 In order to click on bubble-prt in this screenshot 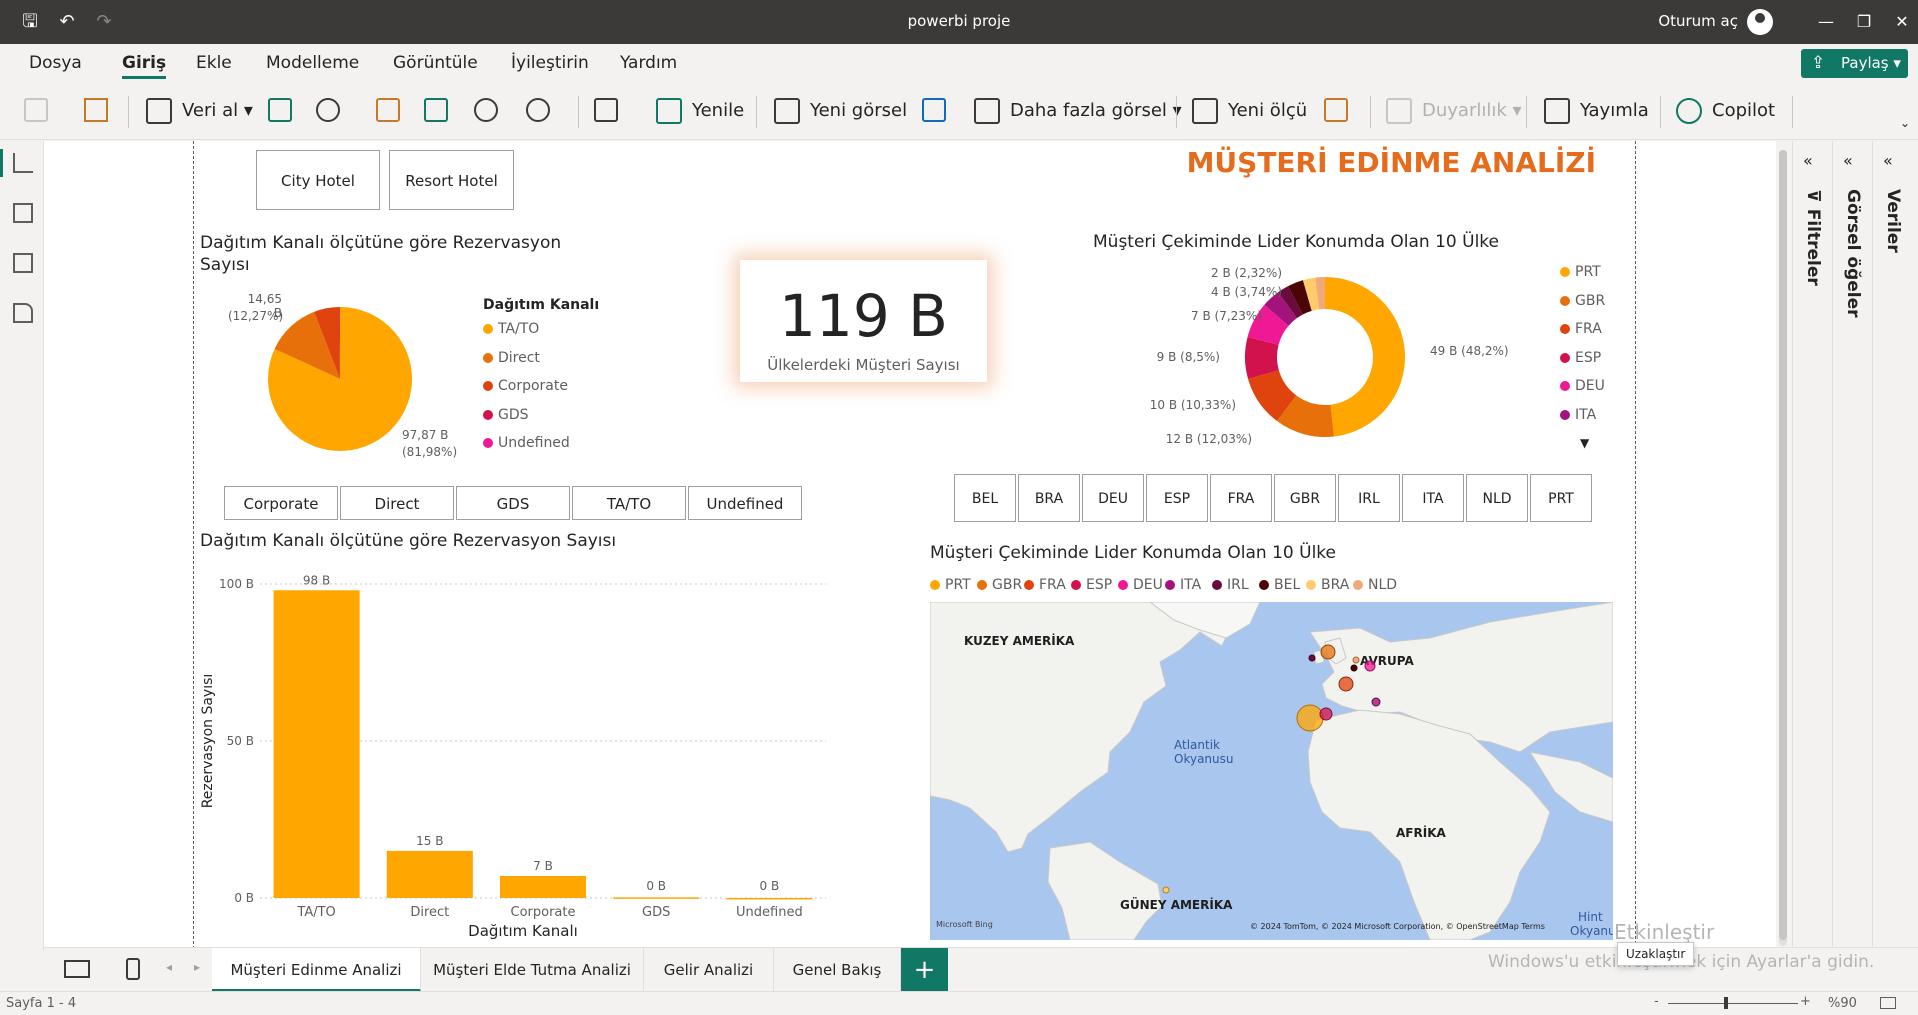, I will do `click(1310, 718)`.